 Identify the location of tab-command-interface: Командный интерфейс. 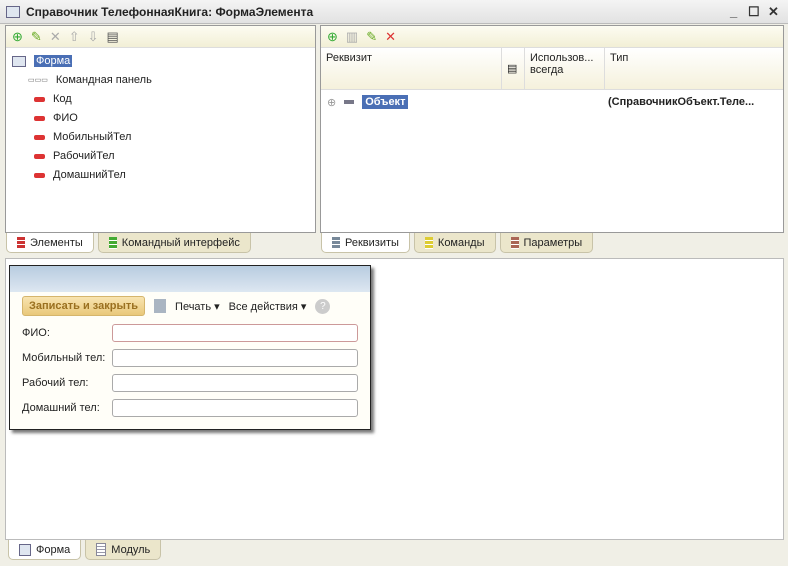
(174, 243).